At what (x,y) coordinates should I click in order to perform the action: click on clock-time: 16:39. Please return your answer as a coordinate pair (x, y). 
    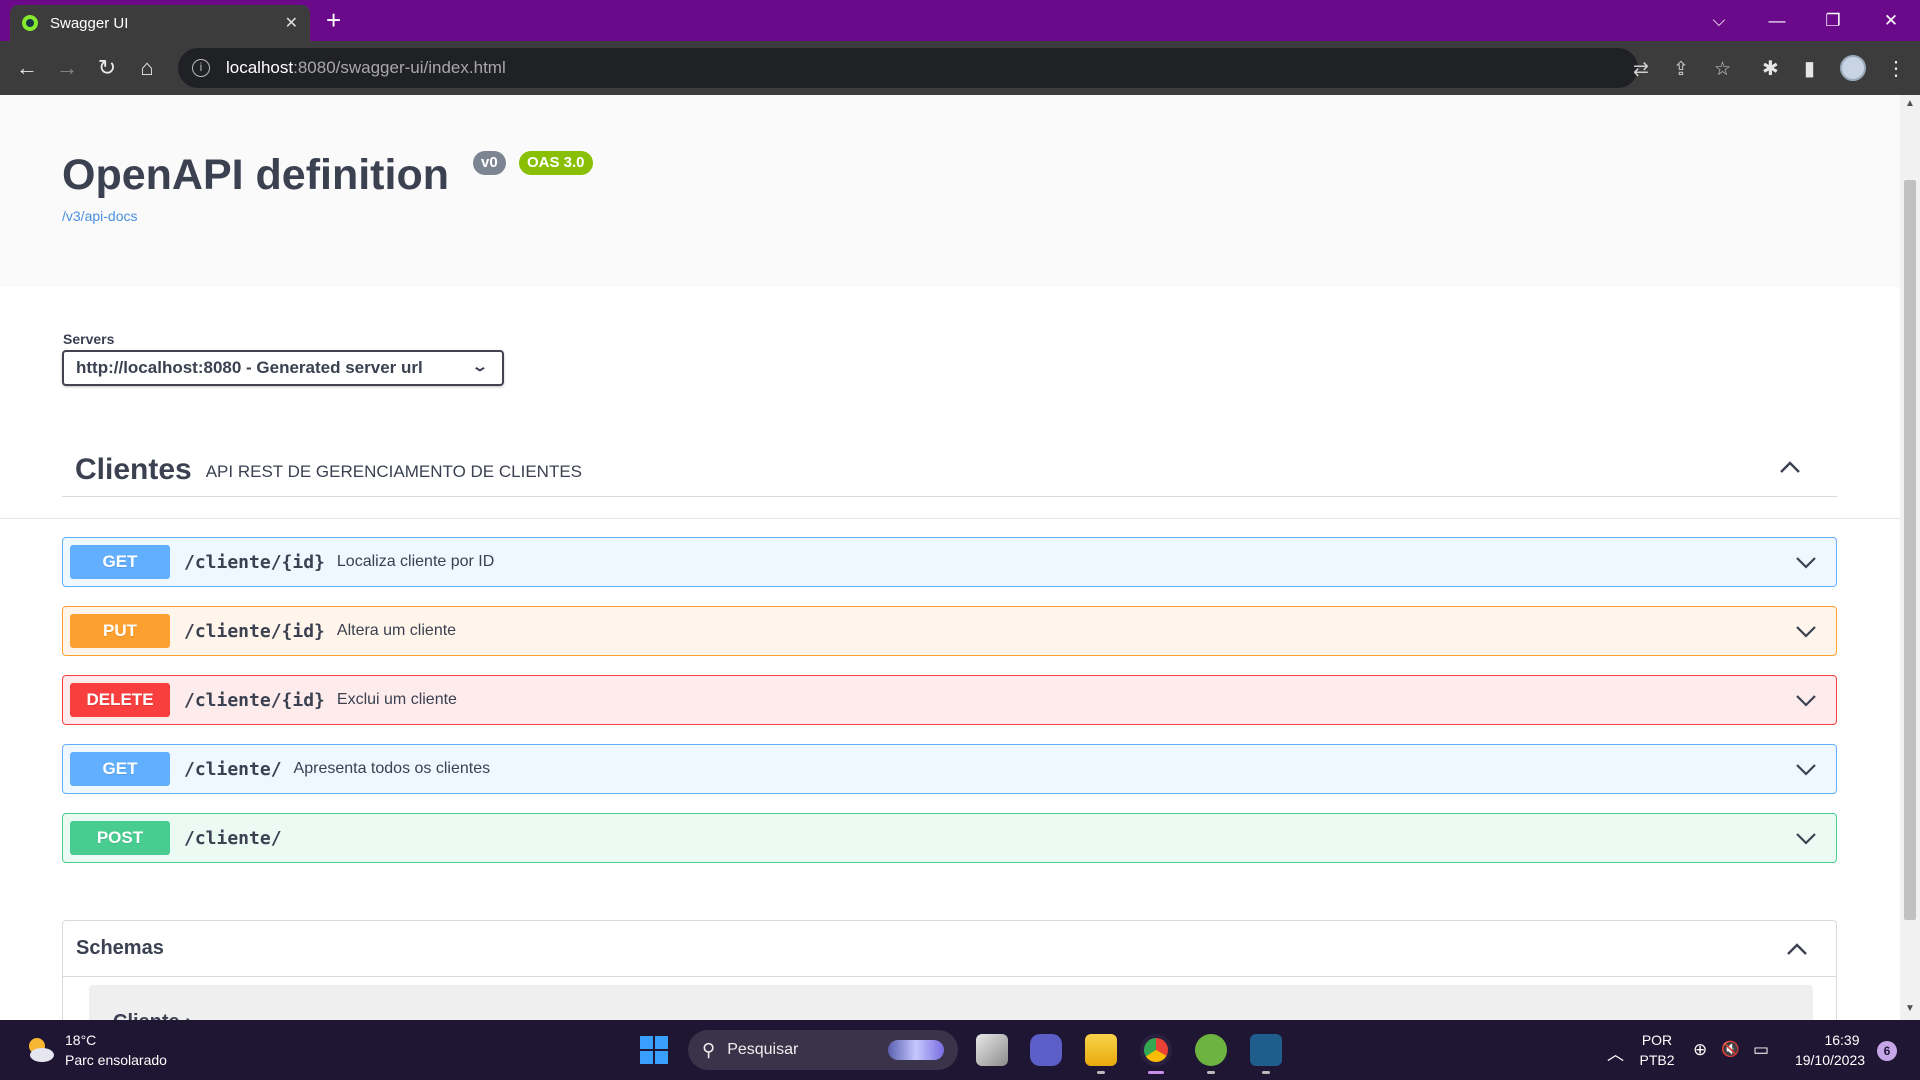
    Looking at the image, I should click on (1842, 1040).